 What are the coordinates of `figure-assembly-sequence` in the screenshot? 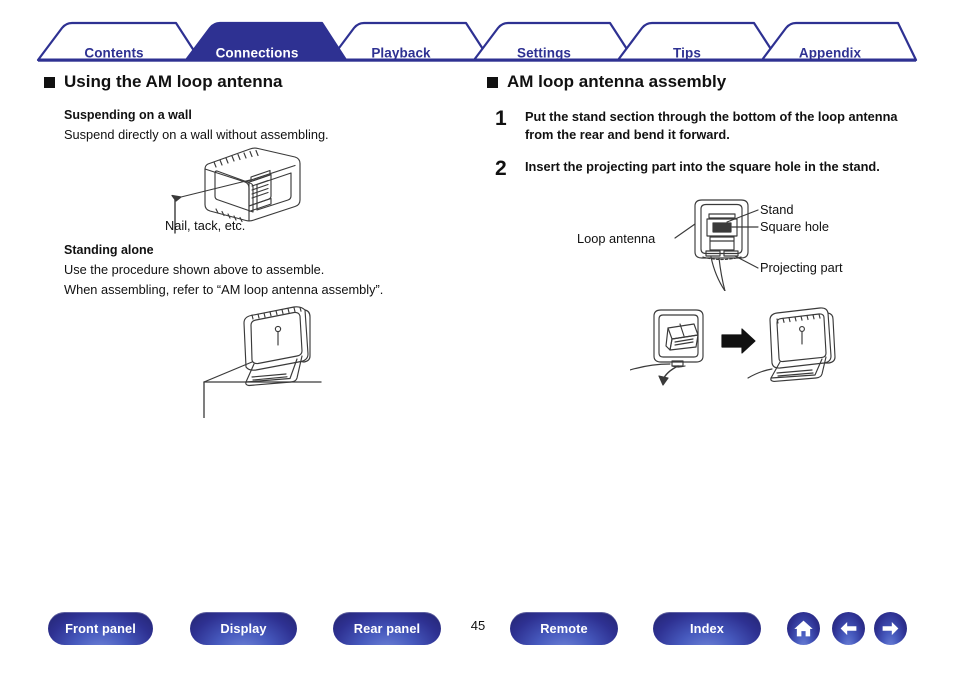 It's located at (737, 346).